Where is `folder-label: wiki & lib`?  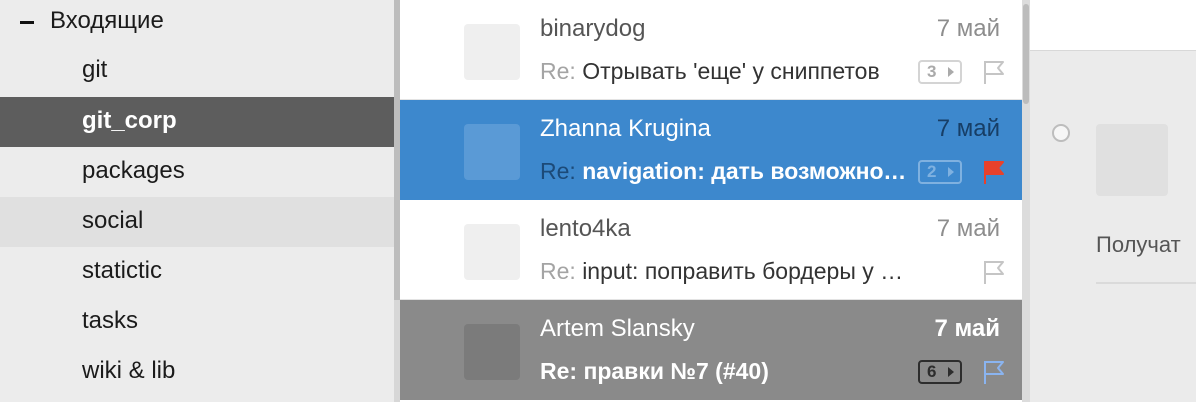
folder-label: wiki & lib is located at coordinates (129, 370).